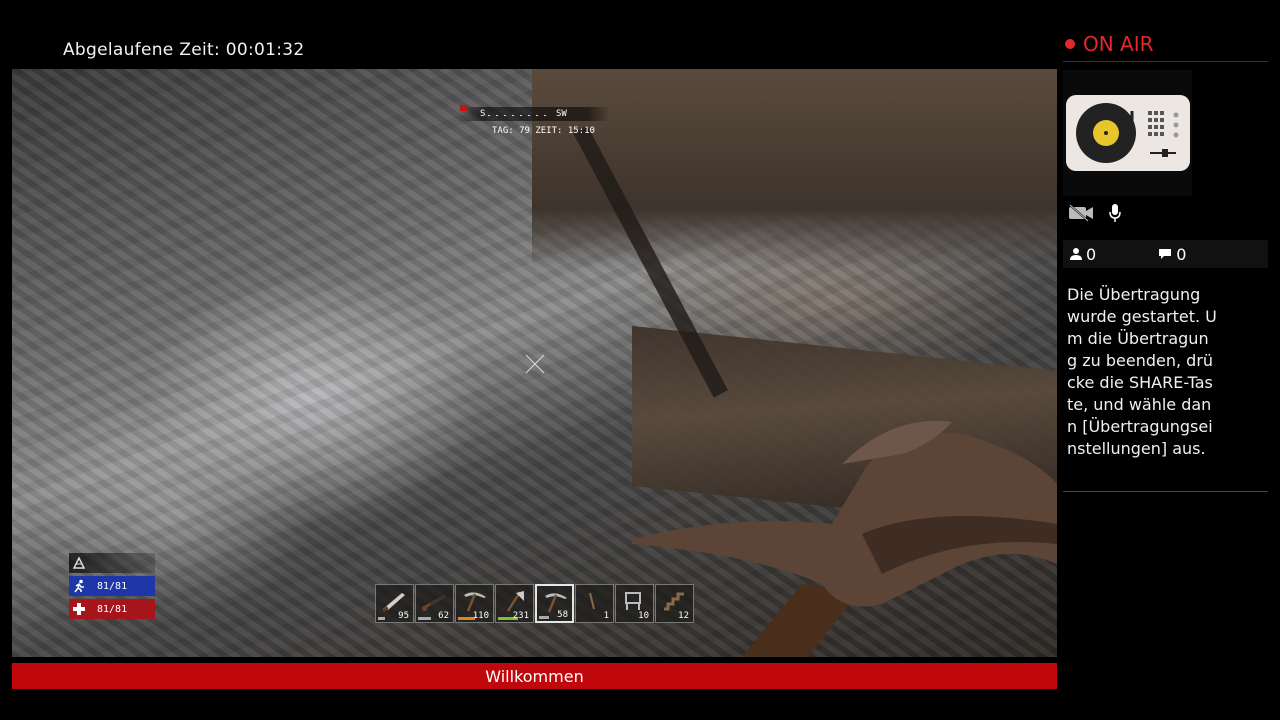 This screenshot has height=720, width=1280. What do you see at coordinates (79, 563) in the screenshot?
I see `food-icon` at bounding box center [79, 563].